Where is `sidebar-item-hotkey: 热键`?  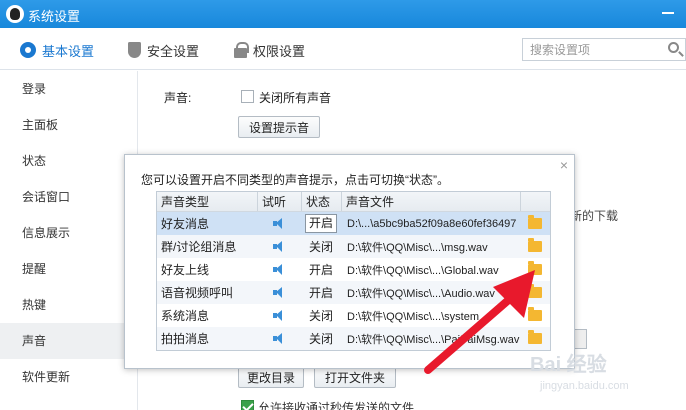
sidebar-item-hotkey: 热键 is located at coordinates (68, 305).